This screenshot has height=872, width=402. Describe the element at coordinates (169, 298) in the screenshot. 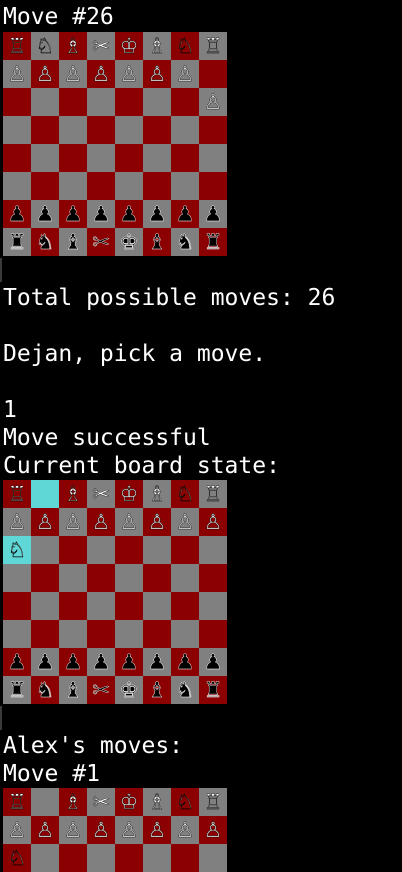

I see `total-moves-text: Total possible moves: 26` at that location.